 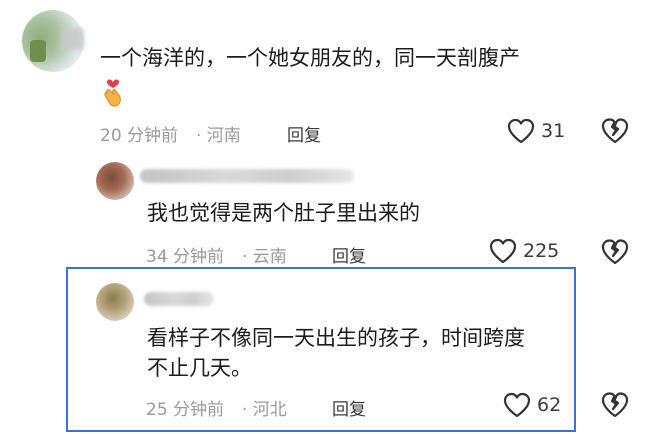 What do you see at coordinates (310, 58) in the screenshot?
I see `comment-text: 一个海洋的，一个她女朋友的，同一天剖腹产` at bounding box center [310, 58].